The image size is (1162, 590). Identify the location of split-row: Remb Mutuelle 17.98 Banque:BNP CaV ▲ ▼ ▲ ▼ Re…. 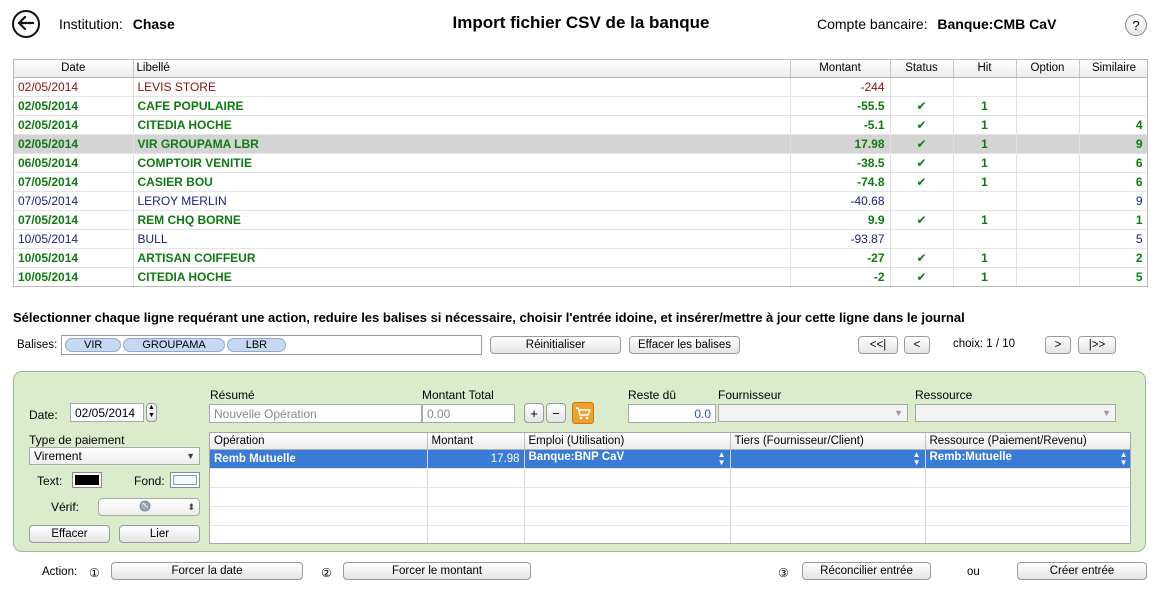
(670, 459).